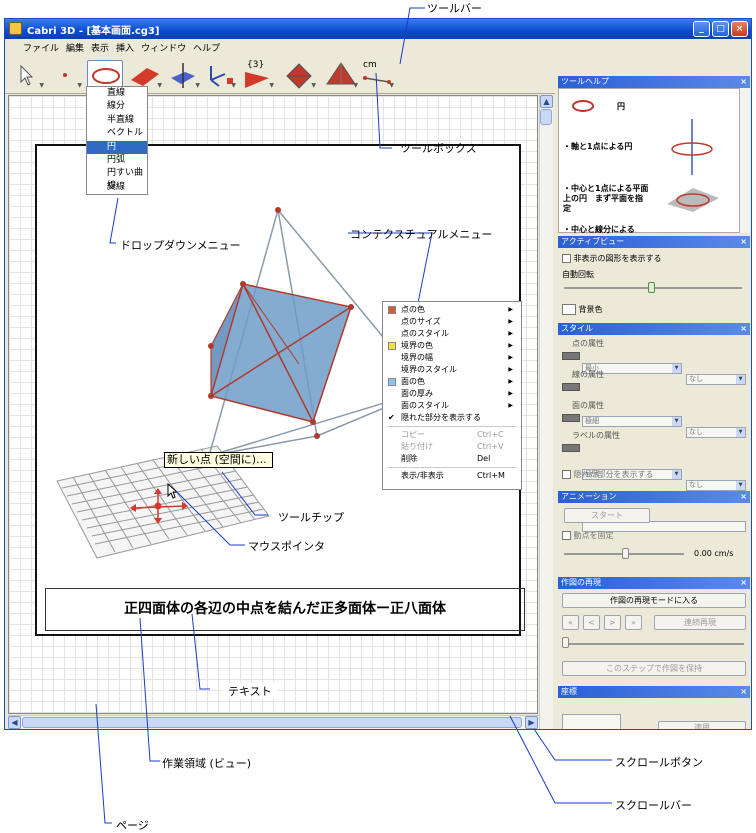 The height and width of the screenshot is (833, 756). What do you see at coordinates (591, 721) in the screenshot?
I see `coord-x-field` at bounding box center [591, 721].